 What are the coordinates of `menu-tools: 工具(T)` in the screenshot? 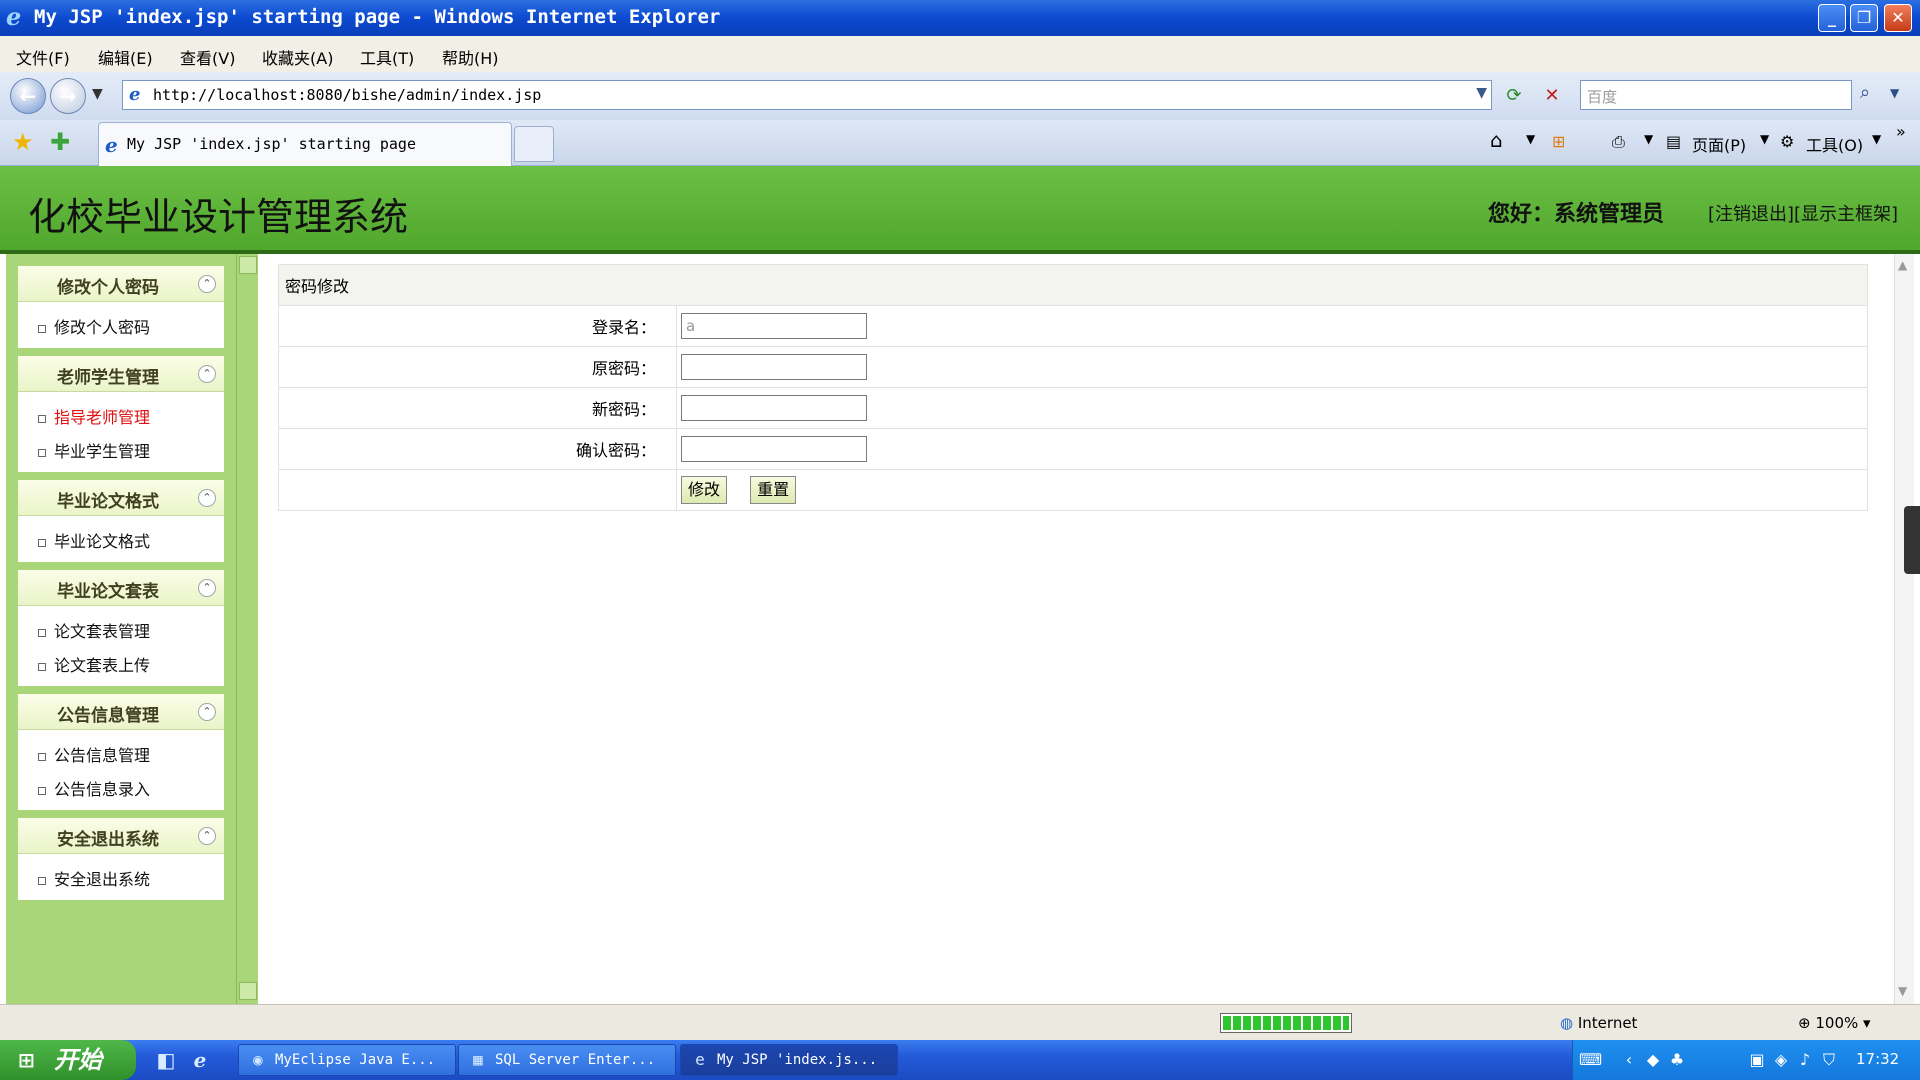 It's located at (387, 57).